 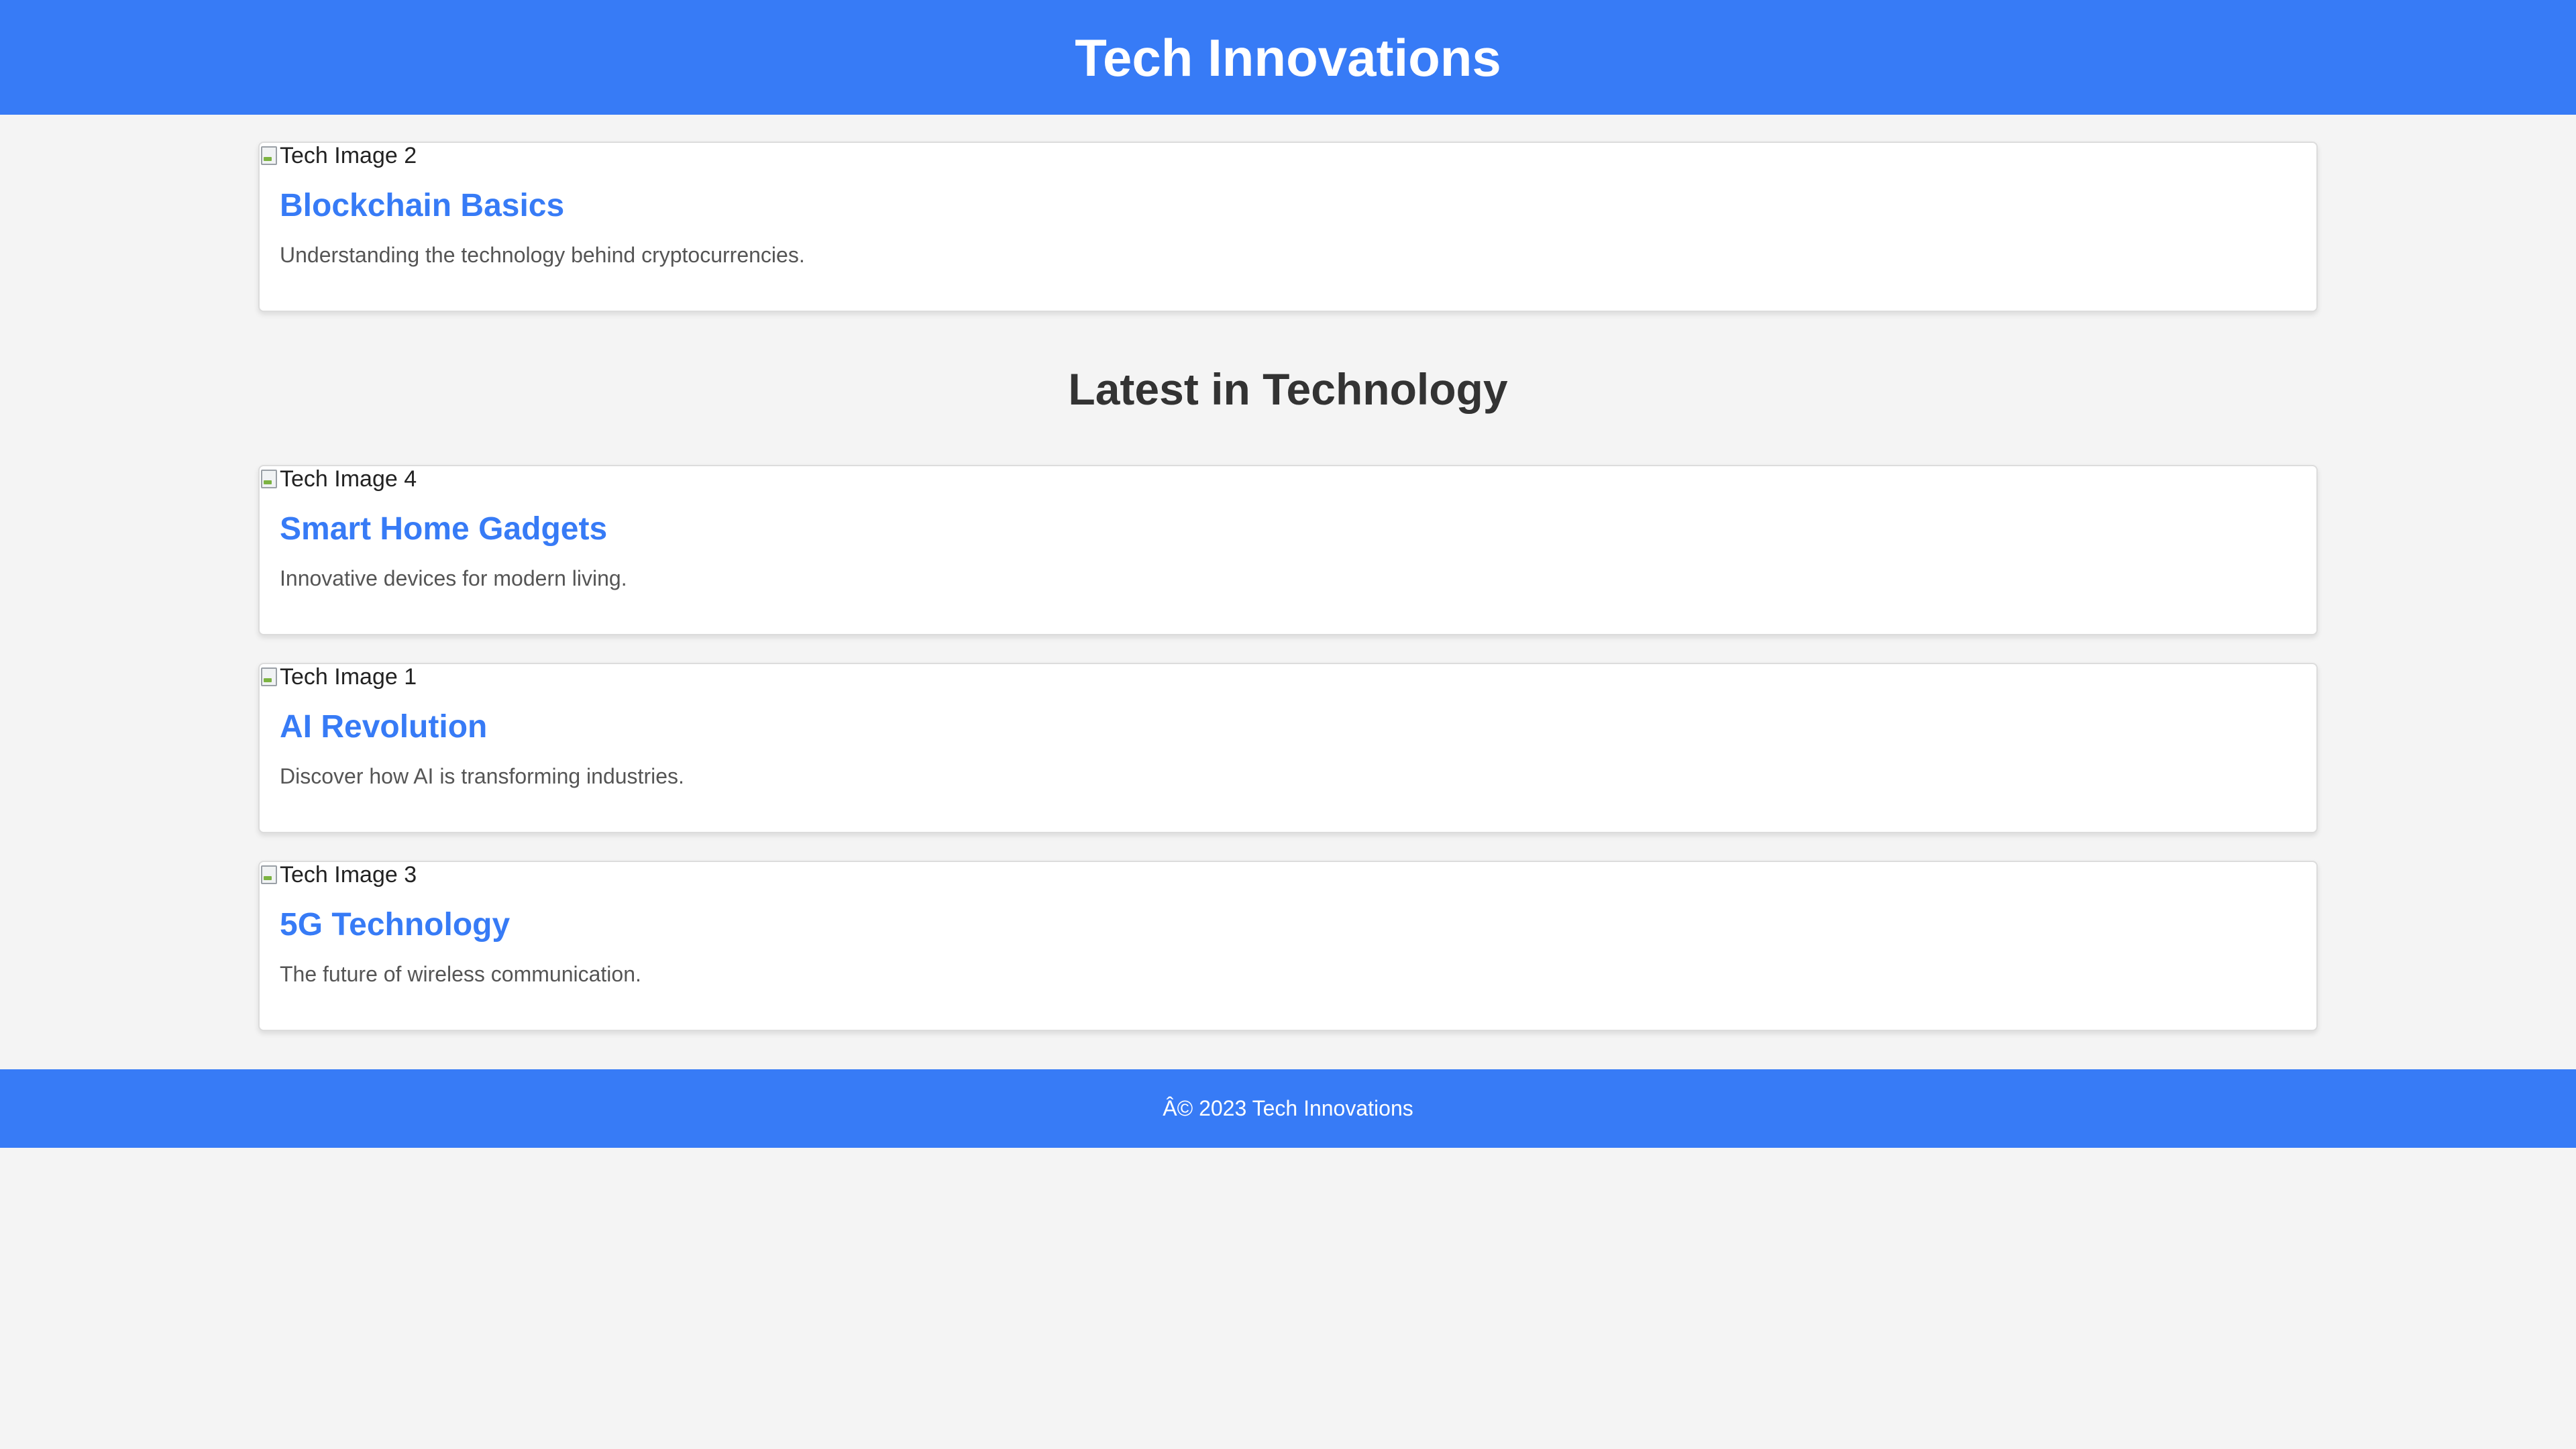 I want to click on card-title: Blockchain Basics, so click(x=422, y=205).